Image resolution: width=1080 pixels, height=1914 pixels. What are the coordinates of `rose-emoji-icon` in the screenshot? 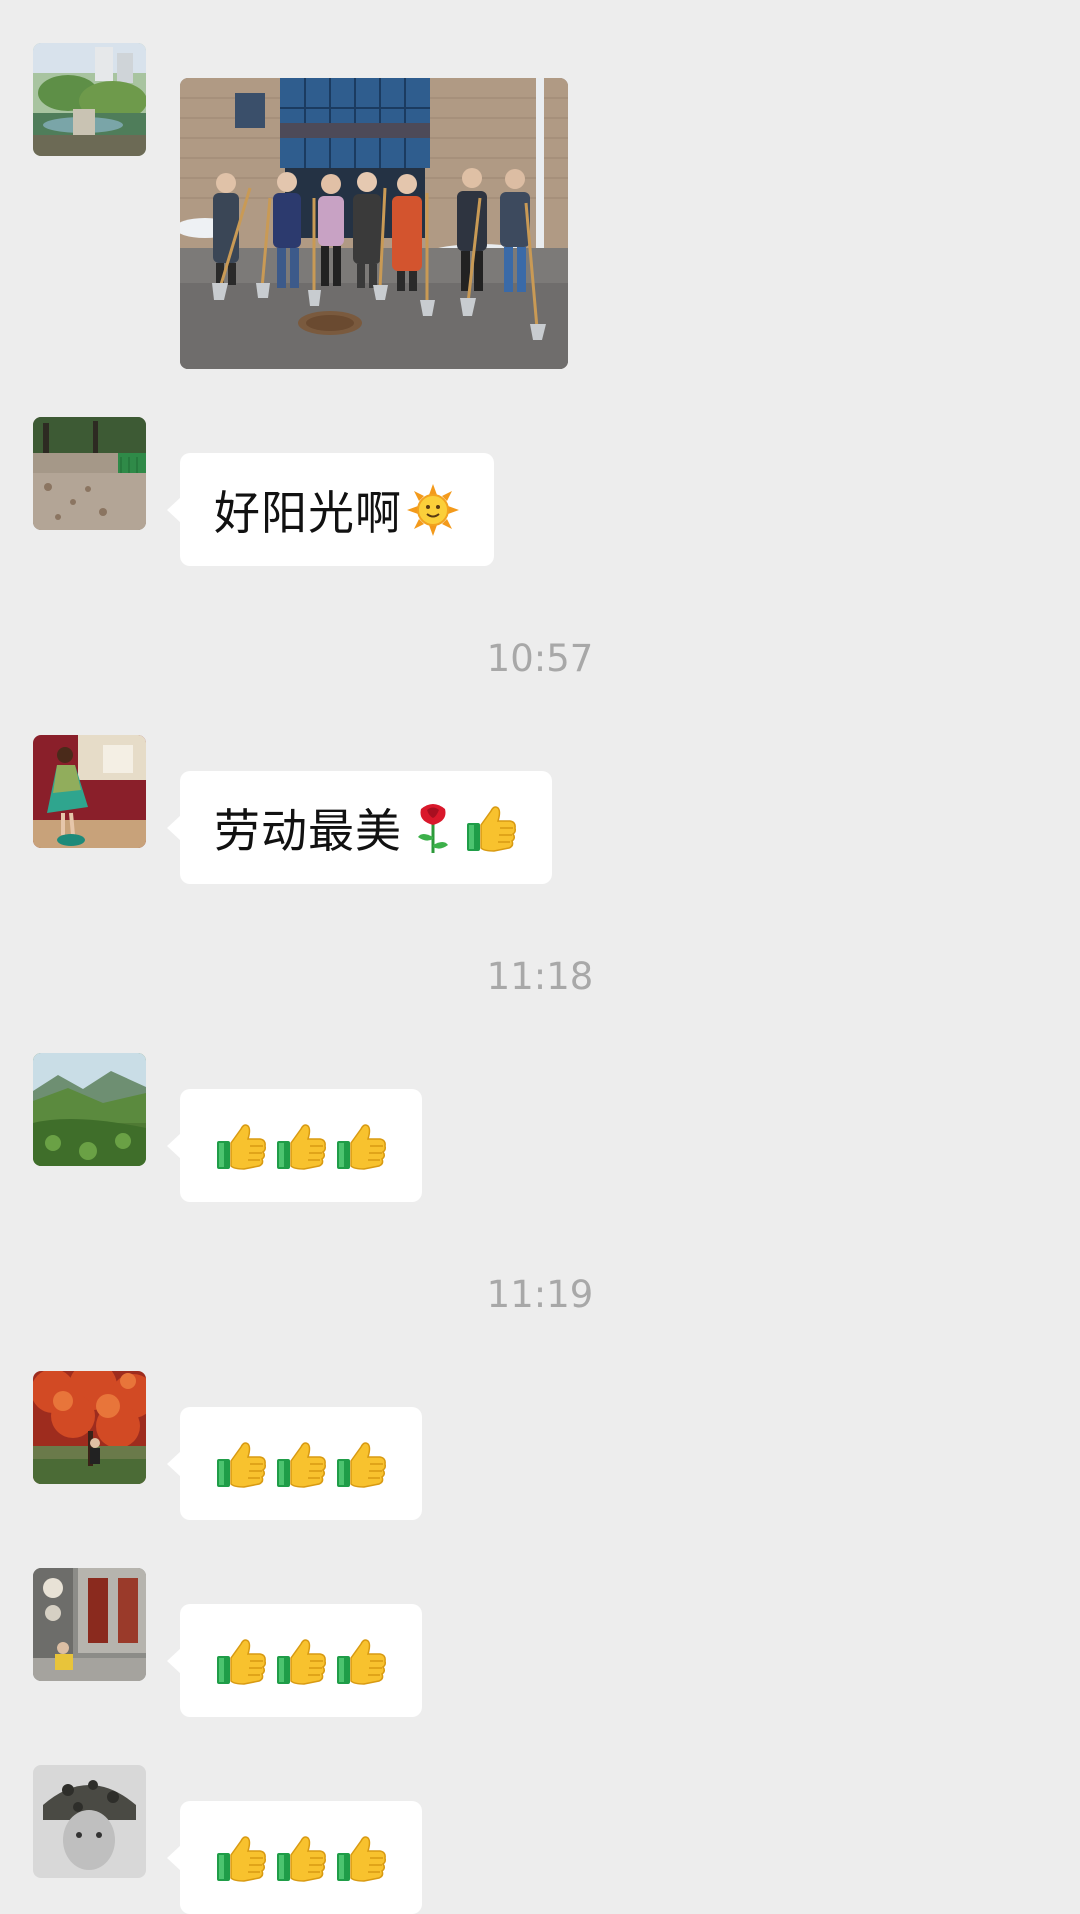 It's located at (433, 828).